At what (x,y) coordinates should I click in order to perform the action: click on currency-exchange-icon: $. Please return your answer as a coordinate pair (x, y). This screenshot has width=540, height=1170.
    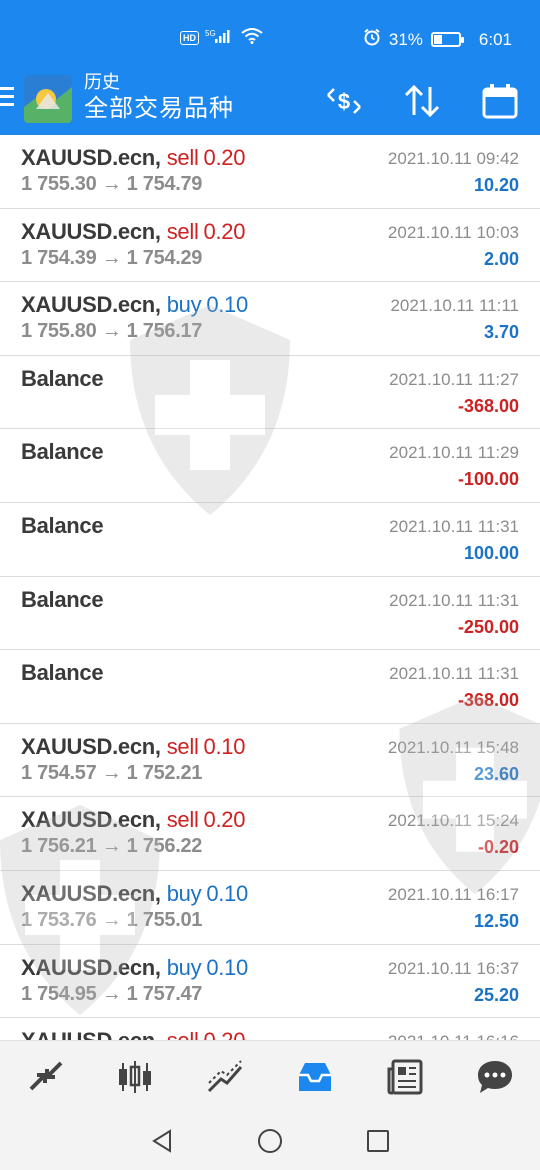
    Looking at the image, I should click on (344, 101).